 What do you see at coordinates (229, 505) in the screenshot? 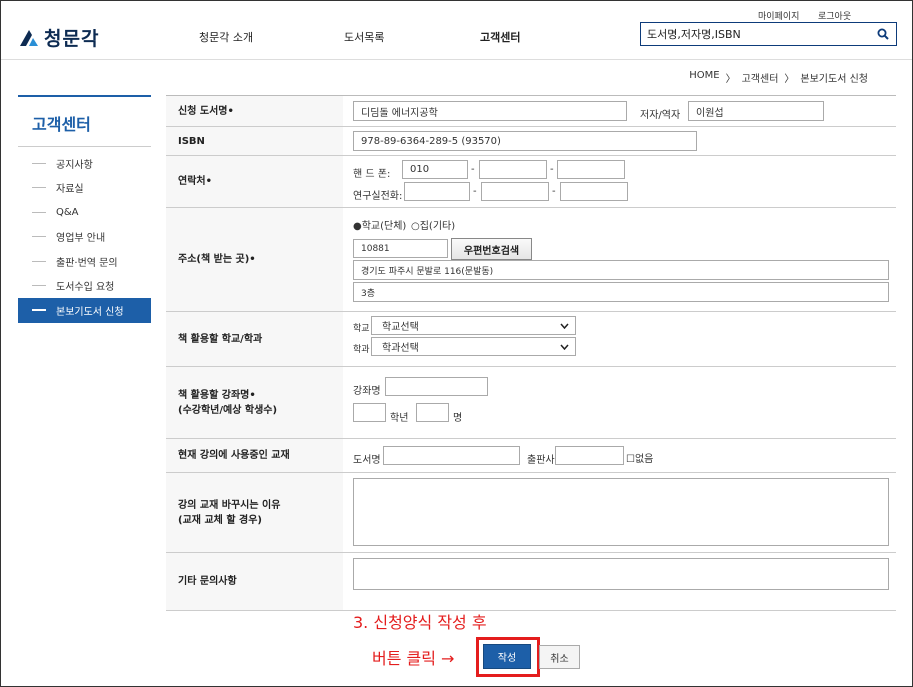
I see `label-reason-line1: 강의 교재 바꾸시는 이유` at bounding box center [229, 505].